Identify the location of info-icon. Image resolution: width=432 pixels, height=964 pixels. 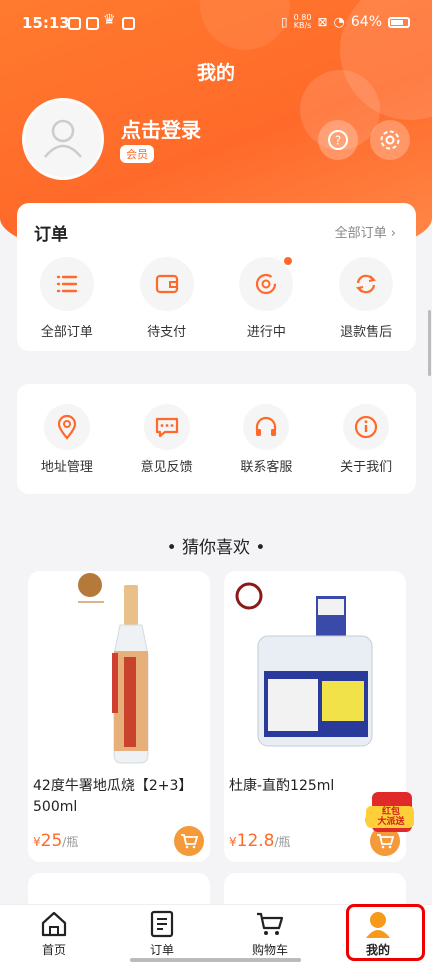
(366, 427).